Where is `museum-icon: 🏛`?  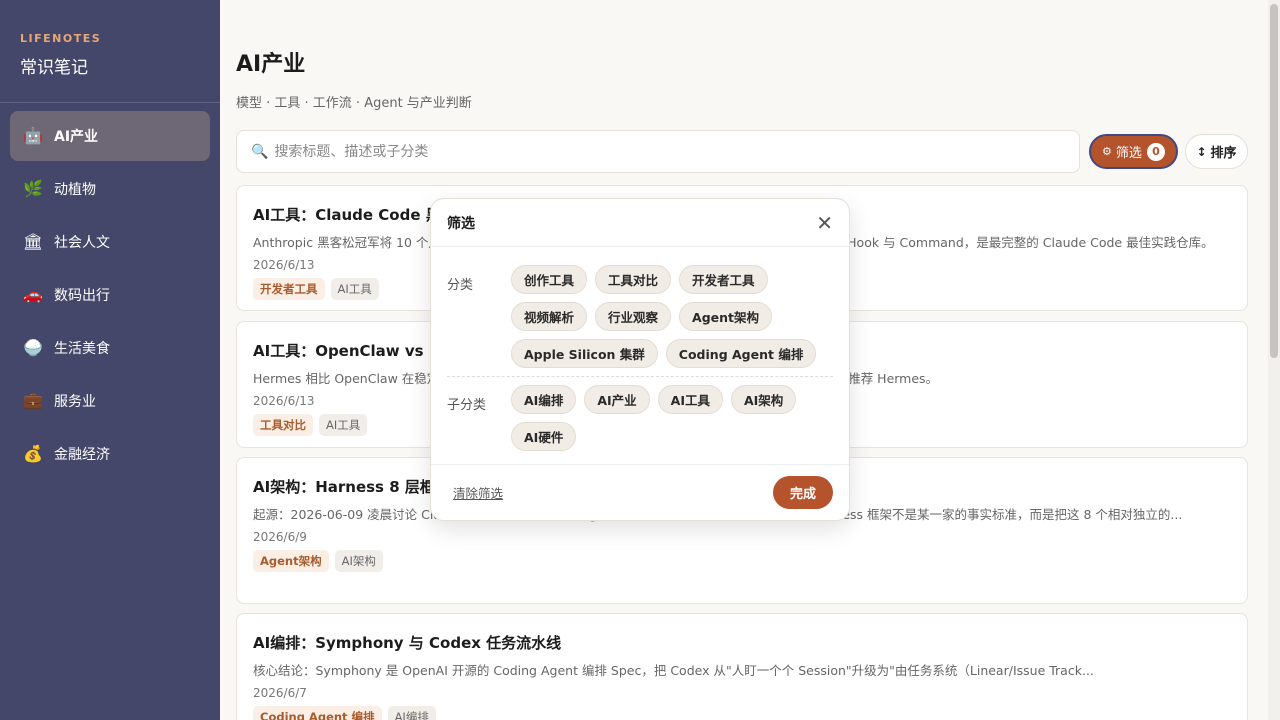 museum-icon: 🏛 is located at coordinates (33, 241).